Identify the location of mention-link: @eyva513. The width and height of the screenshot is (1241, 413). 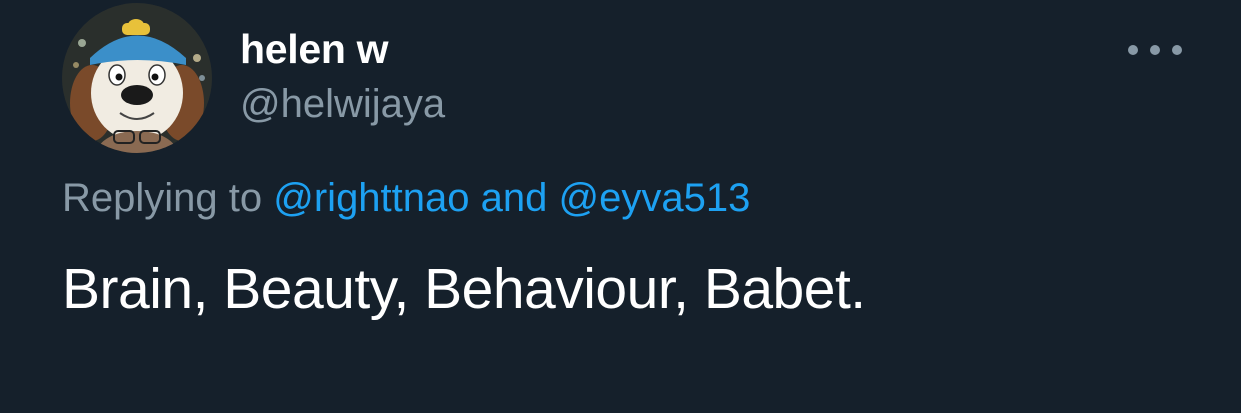
(655, 198).